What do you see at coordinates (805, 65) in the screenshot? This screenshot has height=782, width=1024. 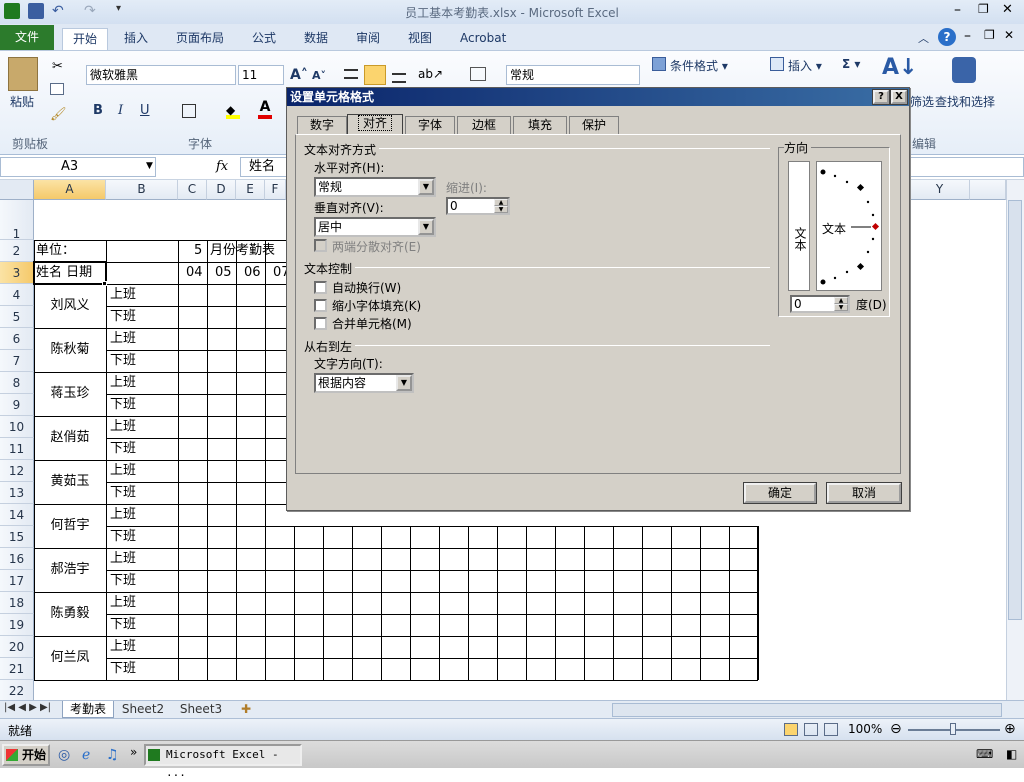 I see `insert-cells-button: 插入 ▾` at bounding box center [805, 65].